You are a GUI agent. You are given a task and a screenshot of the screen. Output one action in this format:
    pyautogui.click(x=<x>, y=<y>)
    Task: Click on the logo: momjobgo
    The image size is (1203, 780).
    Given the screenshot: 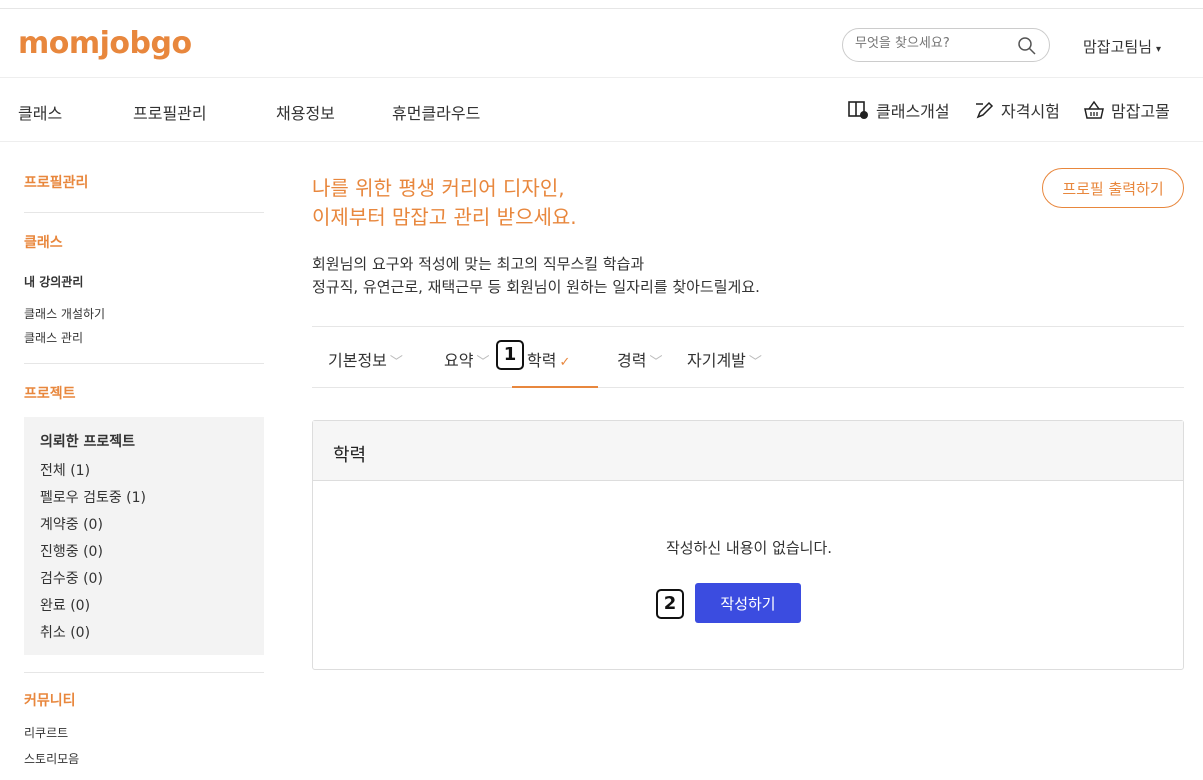 What is the action you would take?
    pyautogui.click(x=105, y=43)
    